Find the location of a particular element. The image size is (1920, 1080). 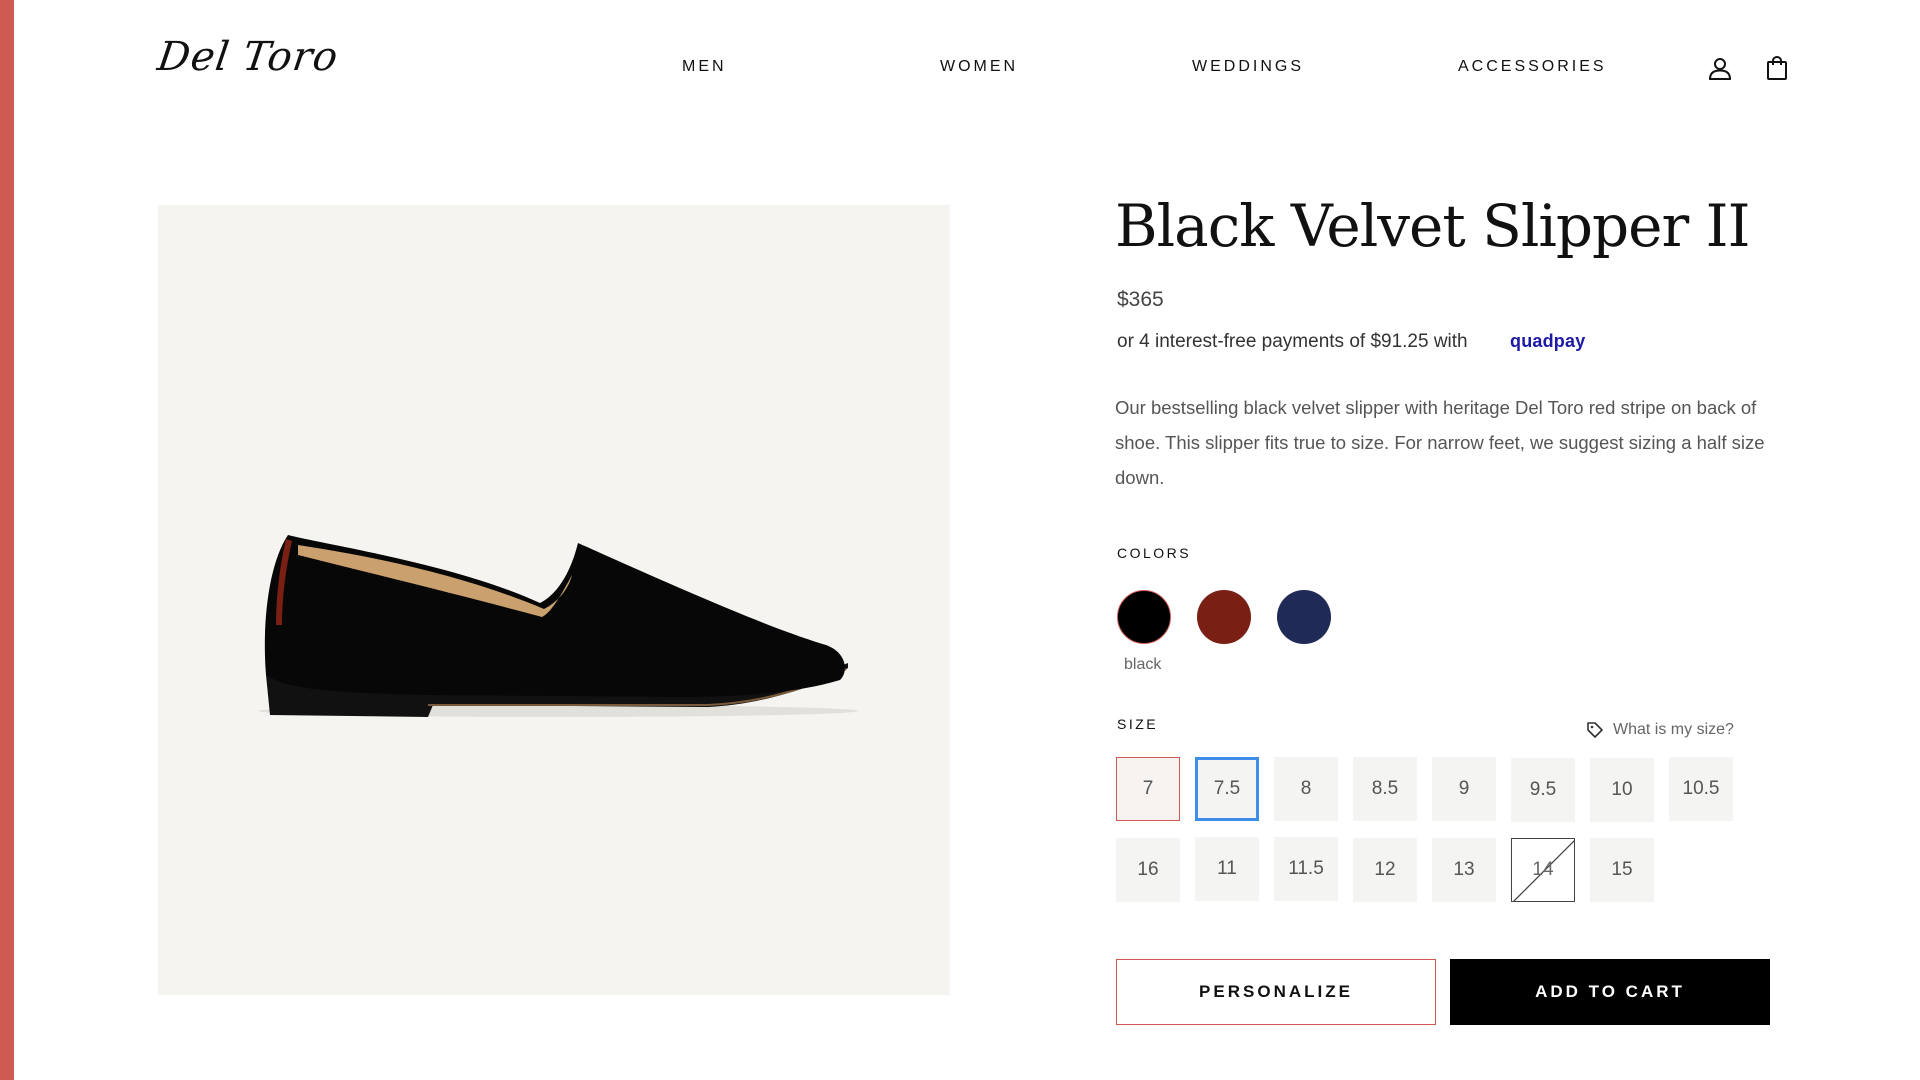

nav-item-men: MEN is located at coordinates (704, 67).